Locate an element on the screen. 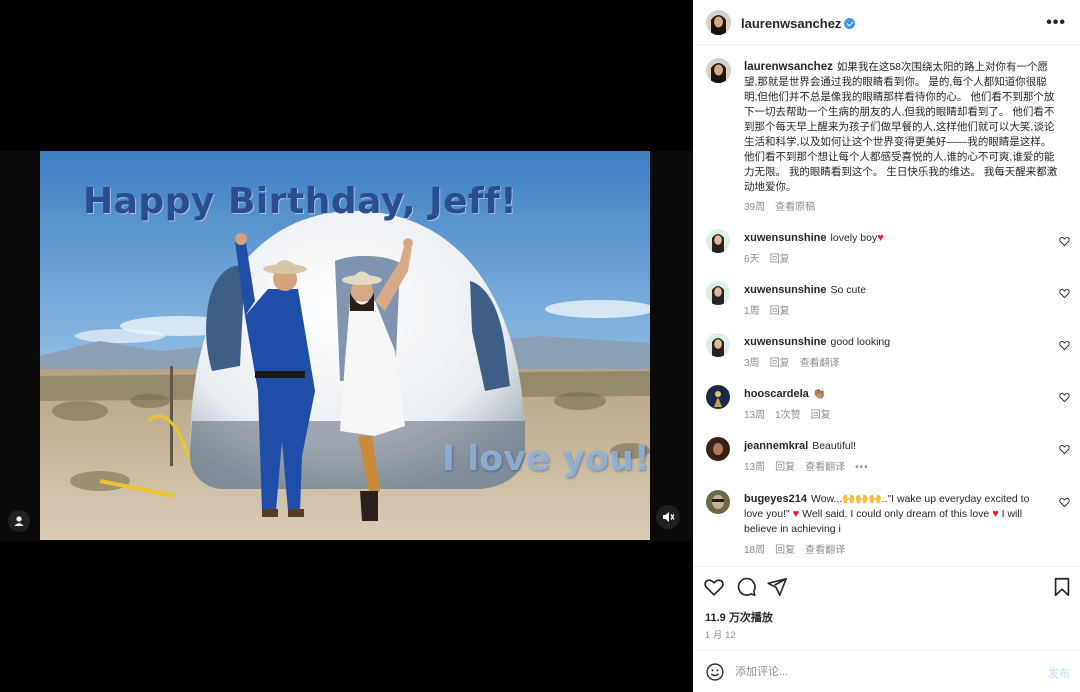  commenter-username: jeannemkral is located at coordinates (776, 446).